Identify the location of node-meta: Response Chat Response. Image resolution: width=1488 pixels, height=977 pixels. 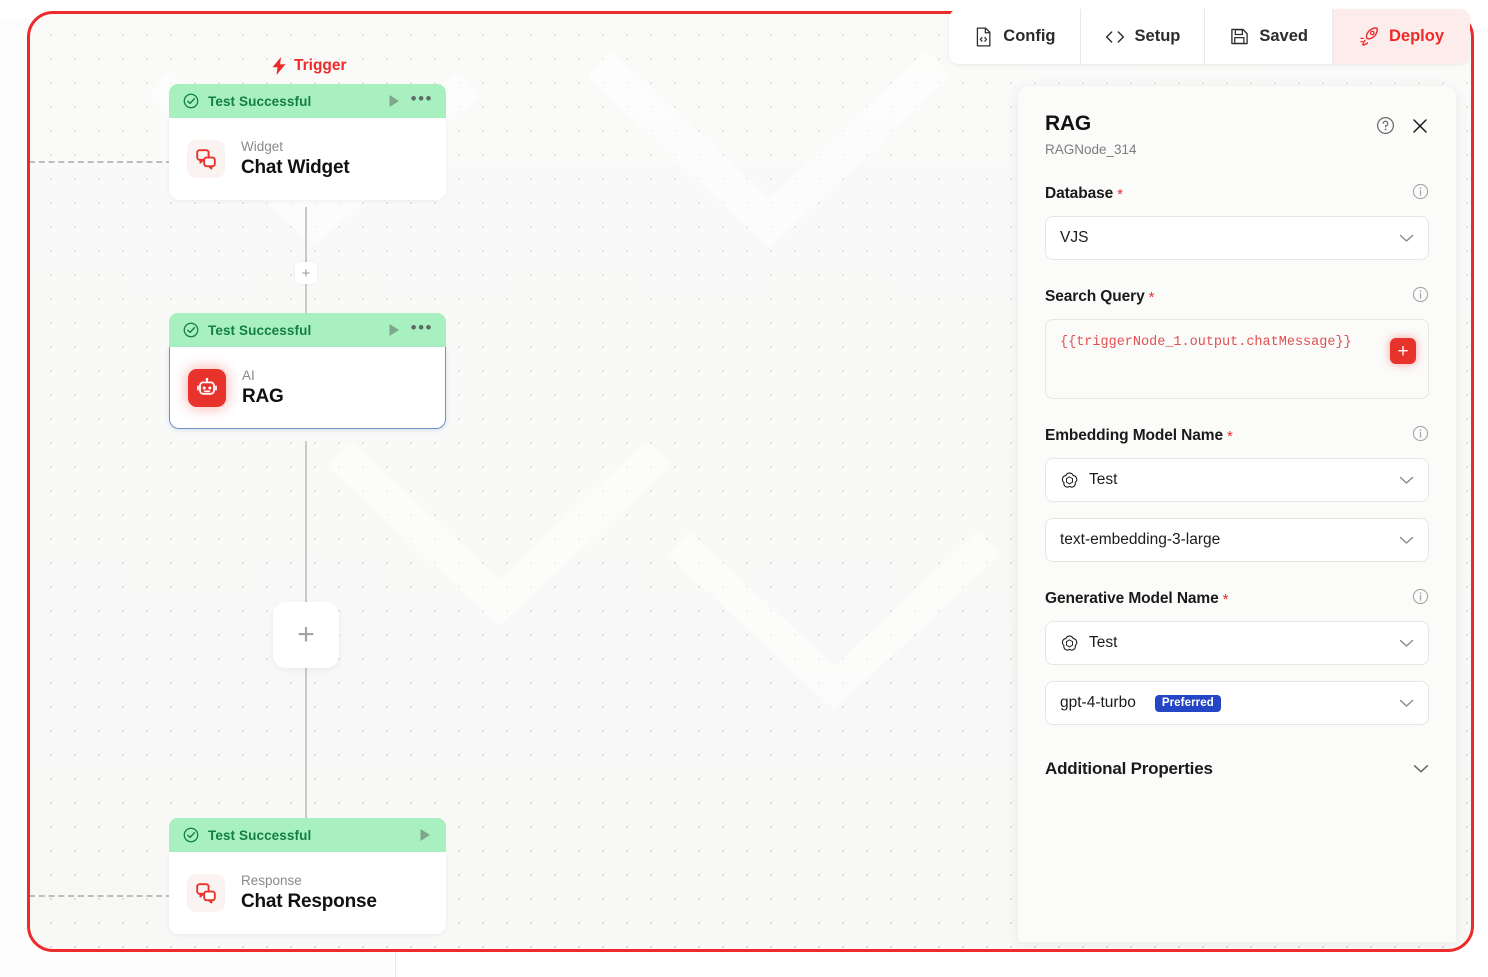
(309, 893).